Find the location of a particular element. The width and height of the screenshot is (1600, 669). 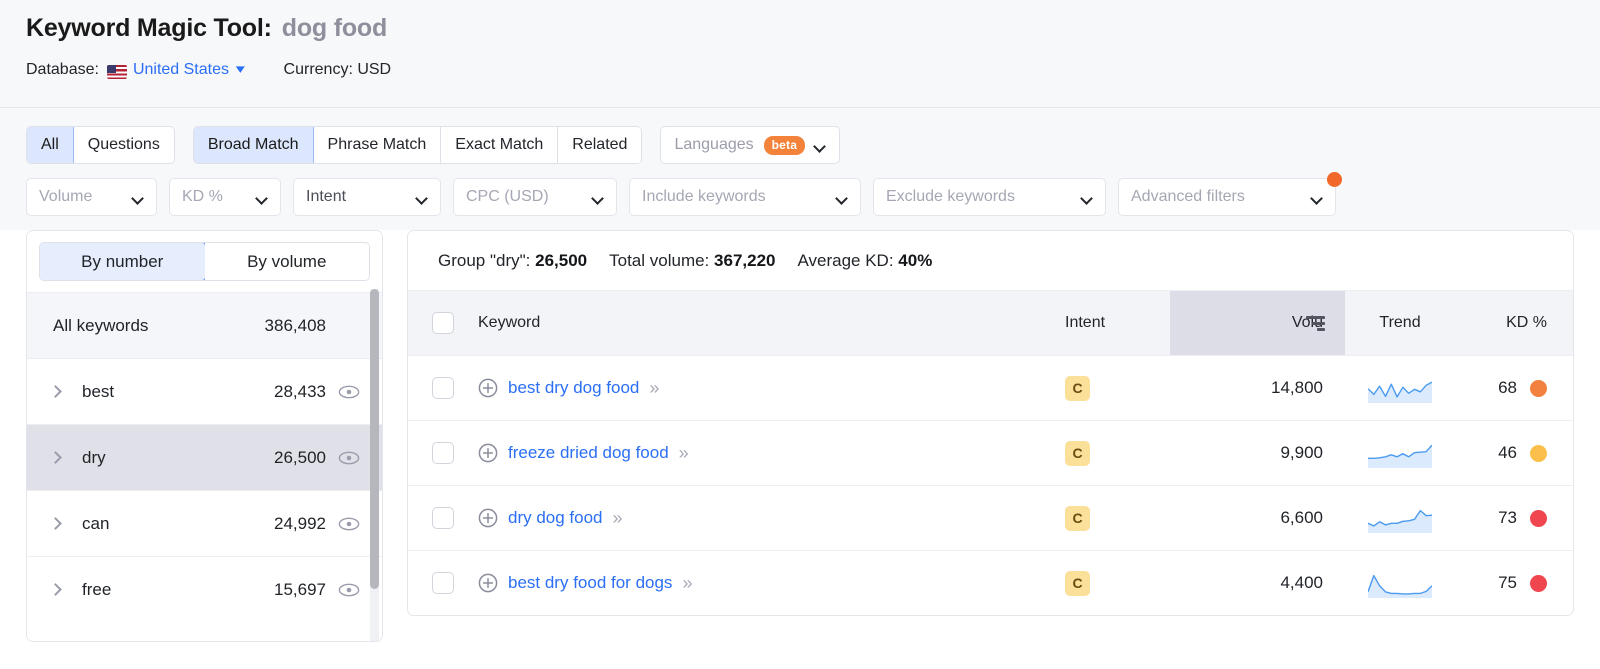

volume-value: 4,400 is located at coordinates (1301, 582).